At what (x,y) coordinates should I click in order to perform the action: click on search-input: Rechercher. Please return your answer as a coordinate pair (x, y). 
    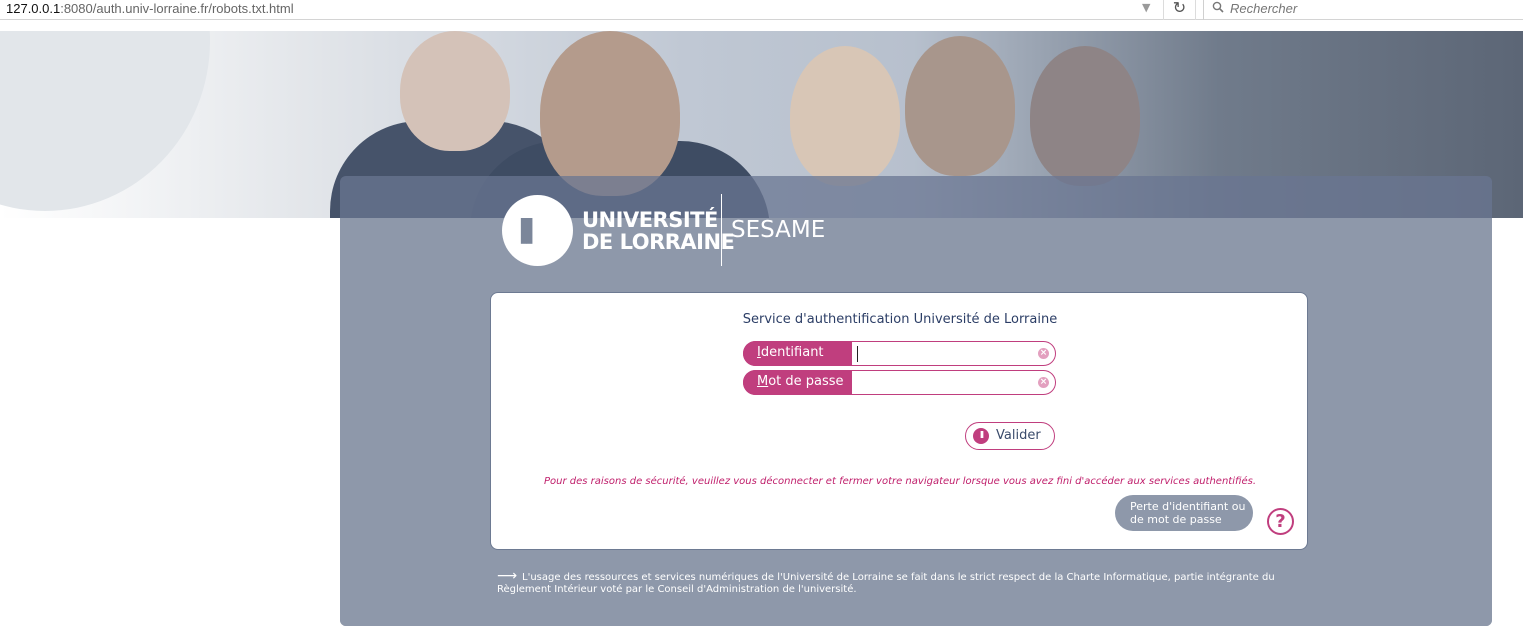
    Looking at the image, I should click on (1263, 8).